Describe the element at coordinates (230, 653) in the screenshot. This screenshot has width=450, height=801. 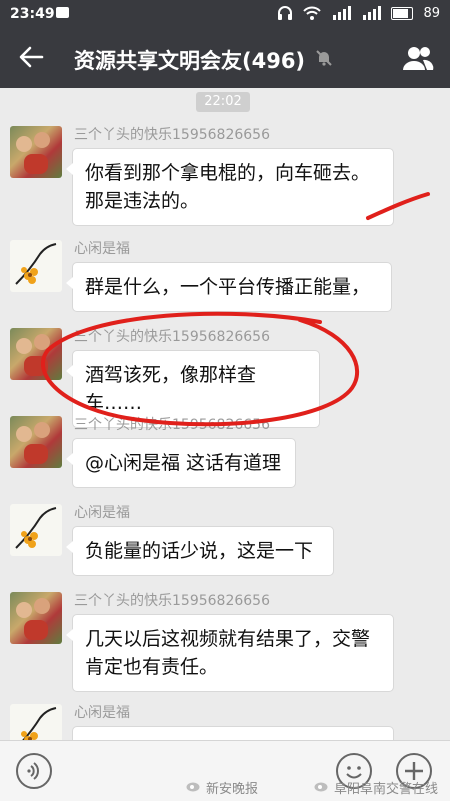
I see `message-bubble: 几天以后这视频就有结果了，交警肯定也有责任。` at that location.